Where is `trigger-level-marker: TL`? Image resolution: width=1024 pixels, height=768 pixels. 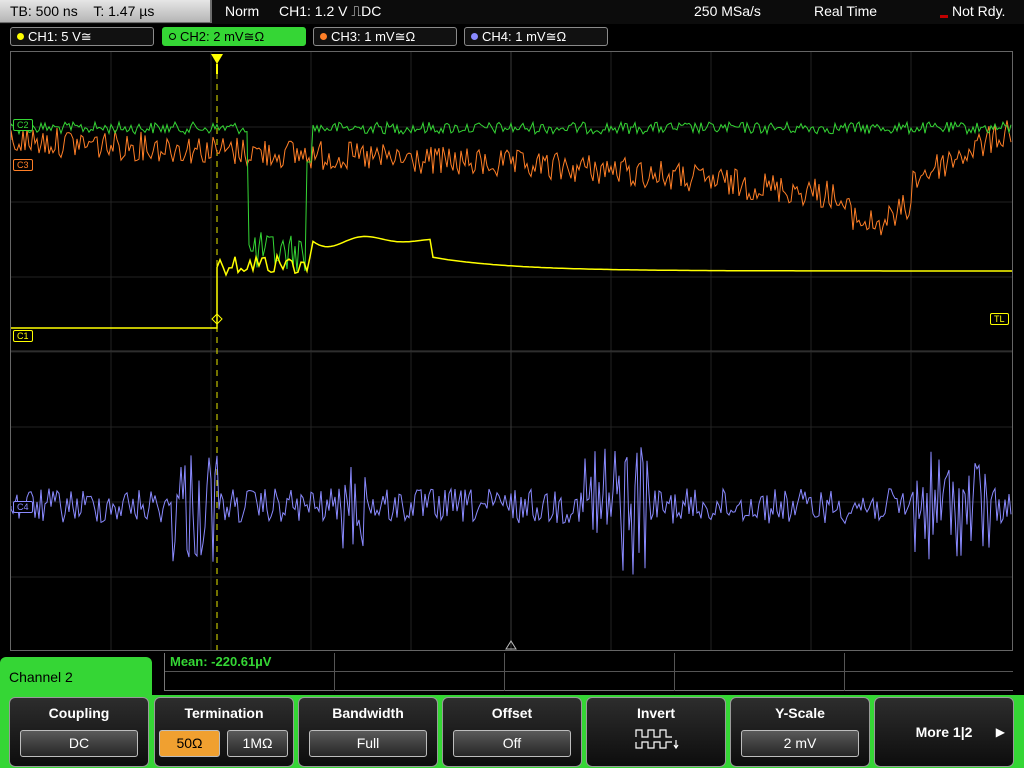
trigger-level-marker: TL is located at coordinates (999, 319).